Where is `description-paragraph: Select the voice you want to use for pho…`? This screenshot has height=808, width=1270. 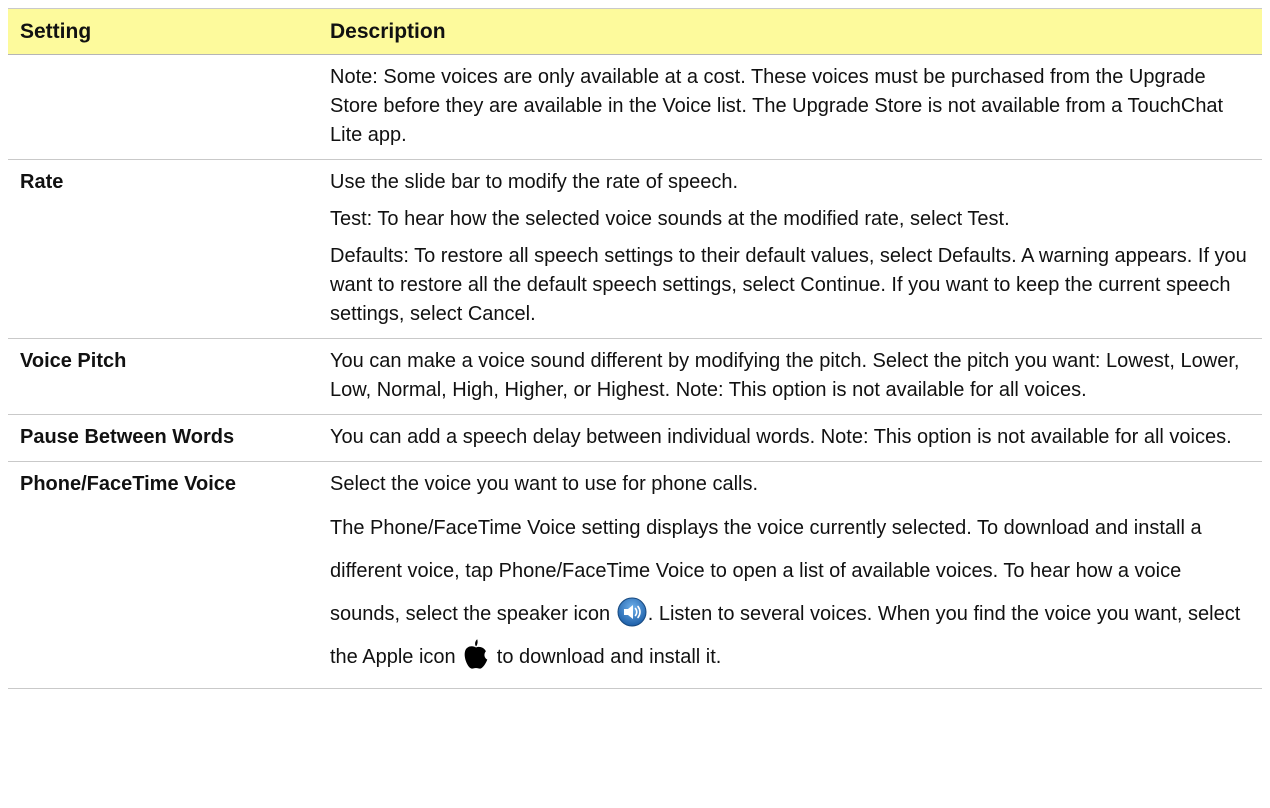 description-paragraph: Select the voice you want to use for pho… is located at coordinates (544, 484).